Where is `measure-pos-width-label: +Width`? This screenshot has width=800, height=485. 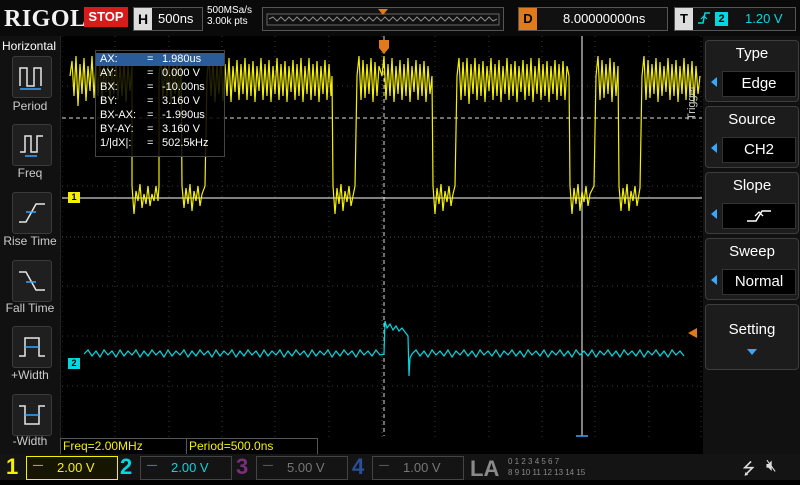 measure-pos-width-label: +Width is located at coordinates (30, 375).